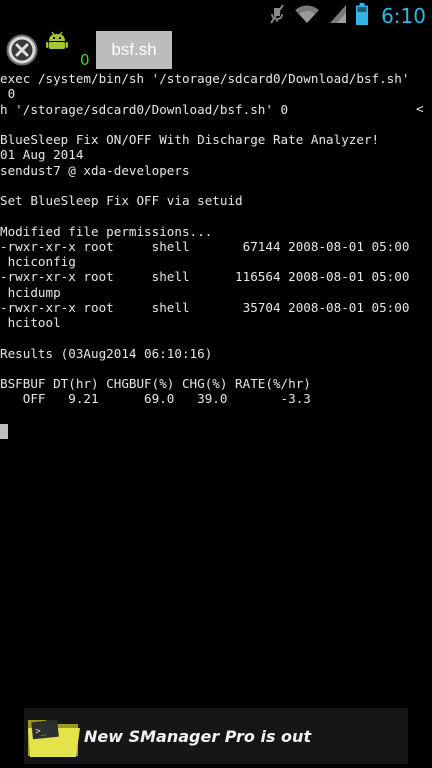  What do you see at coordinates (198, 736) in the screenshot?
I see `ad-text: New SManager Pro is out` at bounding box center [198, 736].